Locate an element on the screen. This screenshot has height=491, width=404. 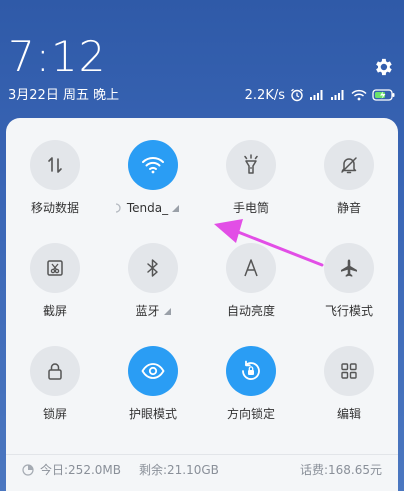
bluetooth-toggle is located at coordinates (153, 268).